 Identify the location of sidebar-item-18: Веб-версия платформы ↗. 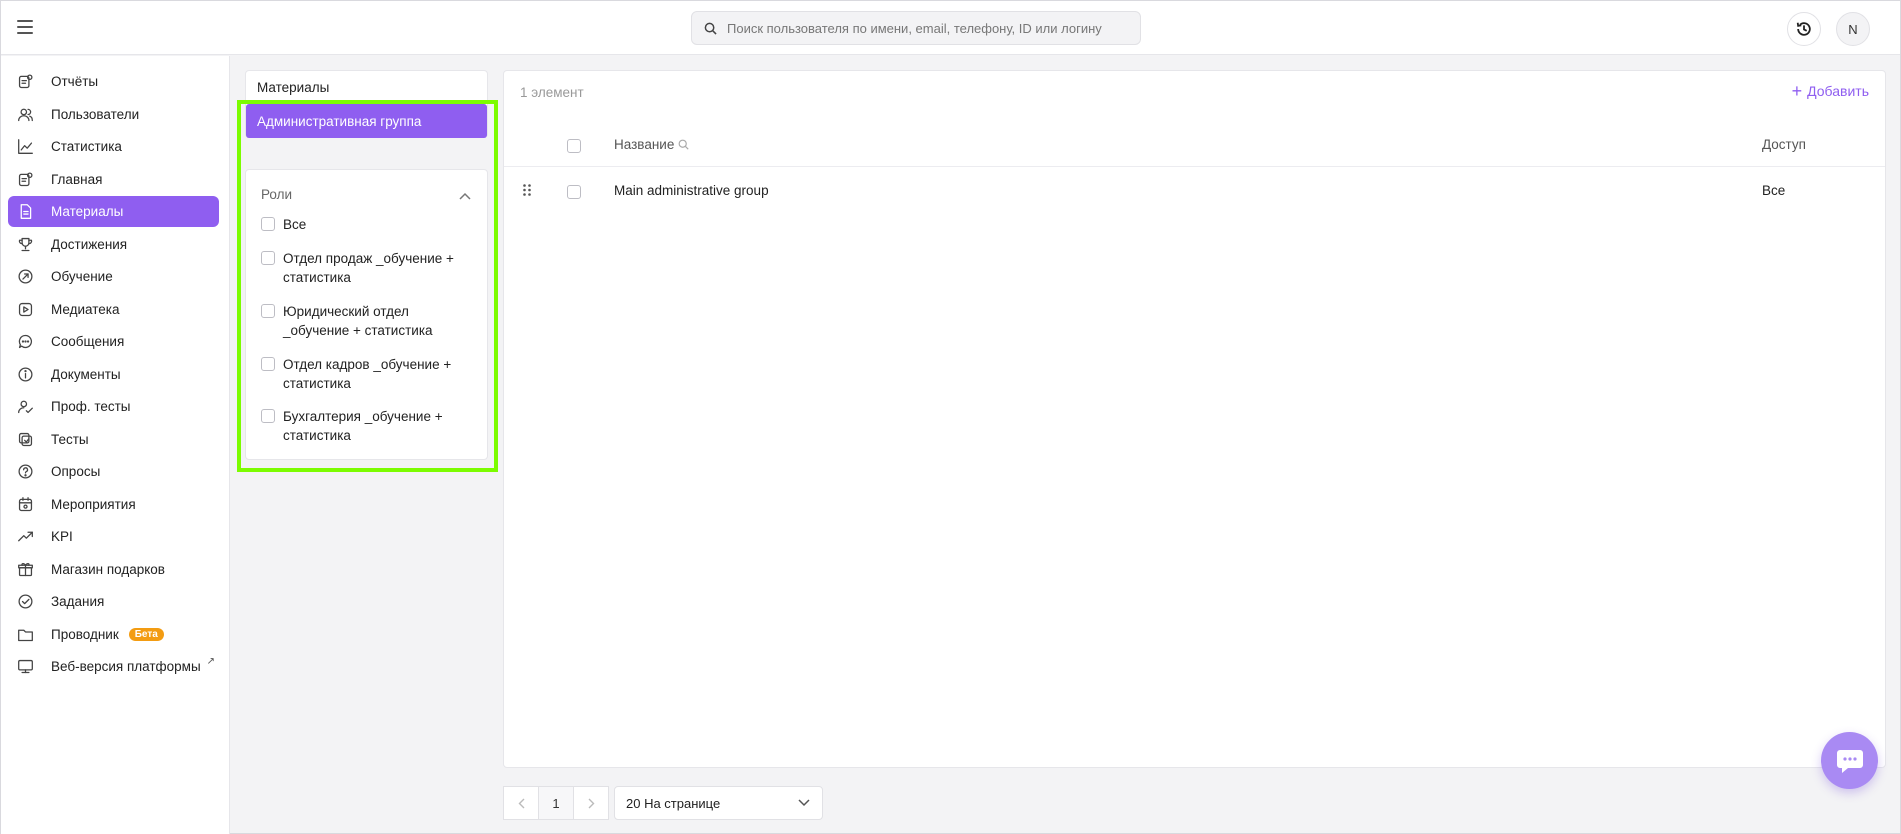
(113, 666).